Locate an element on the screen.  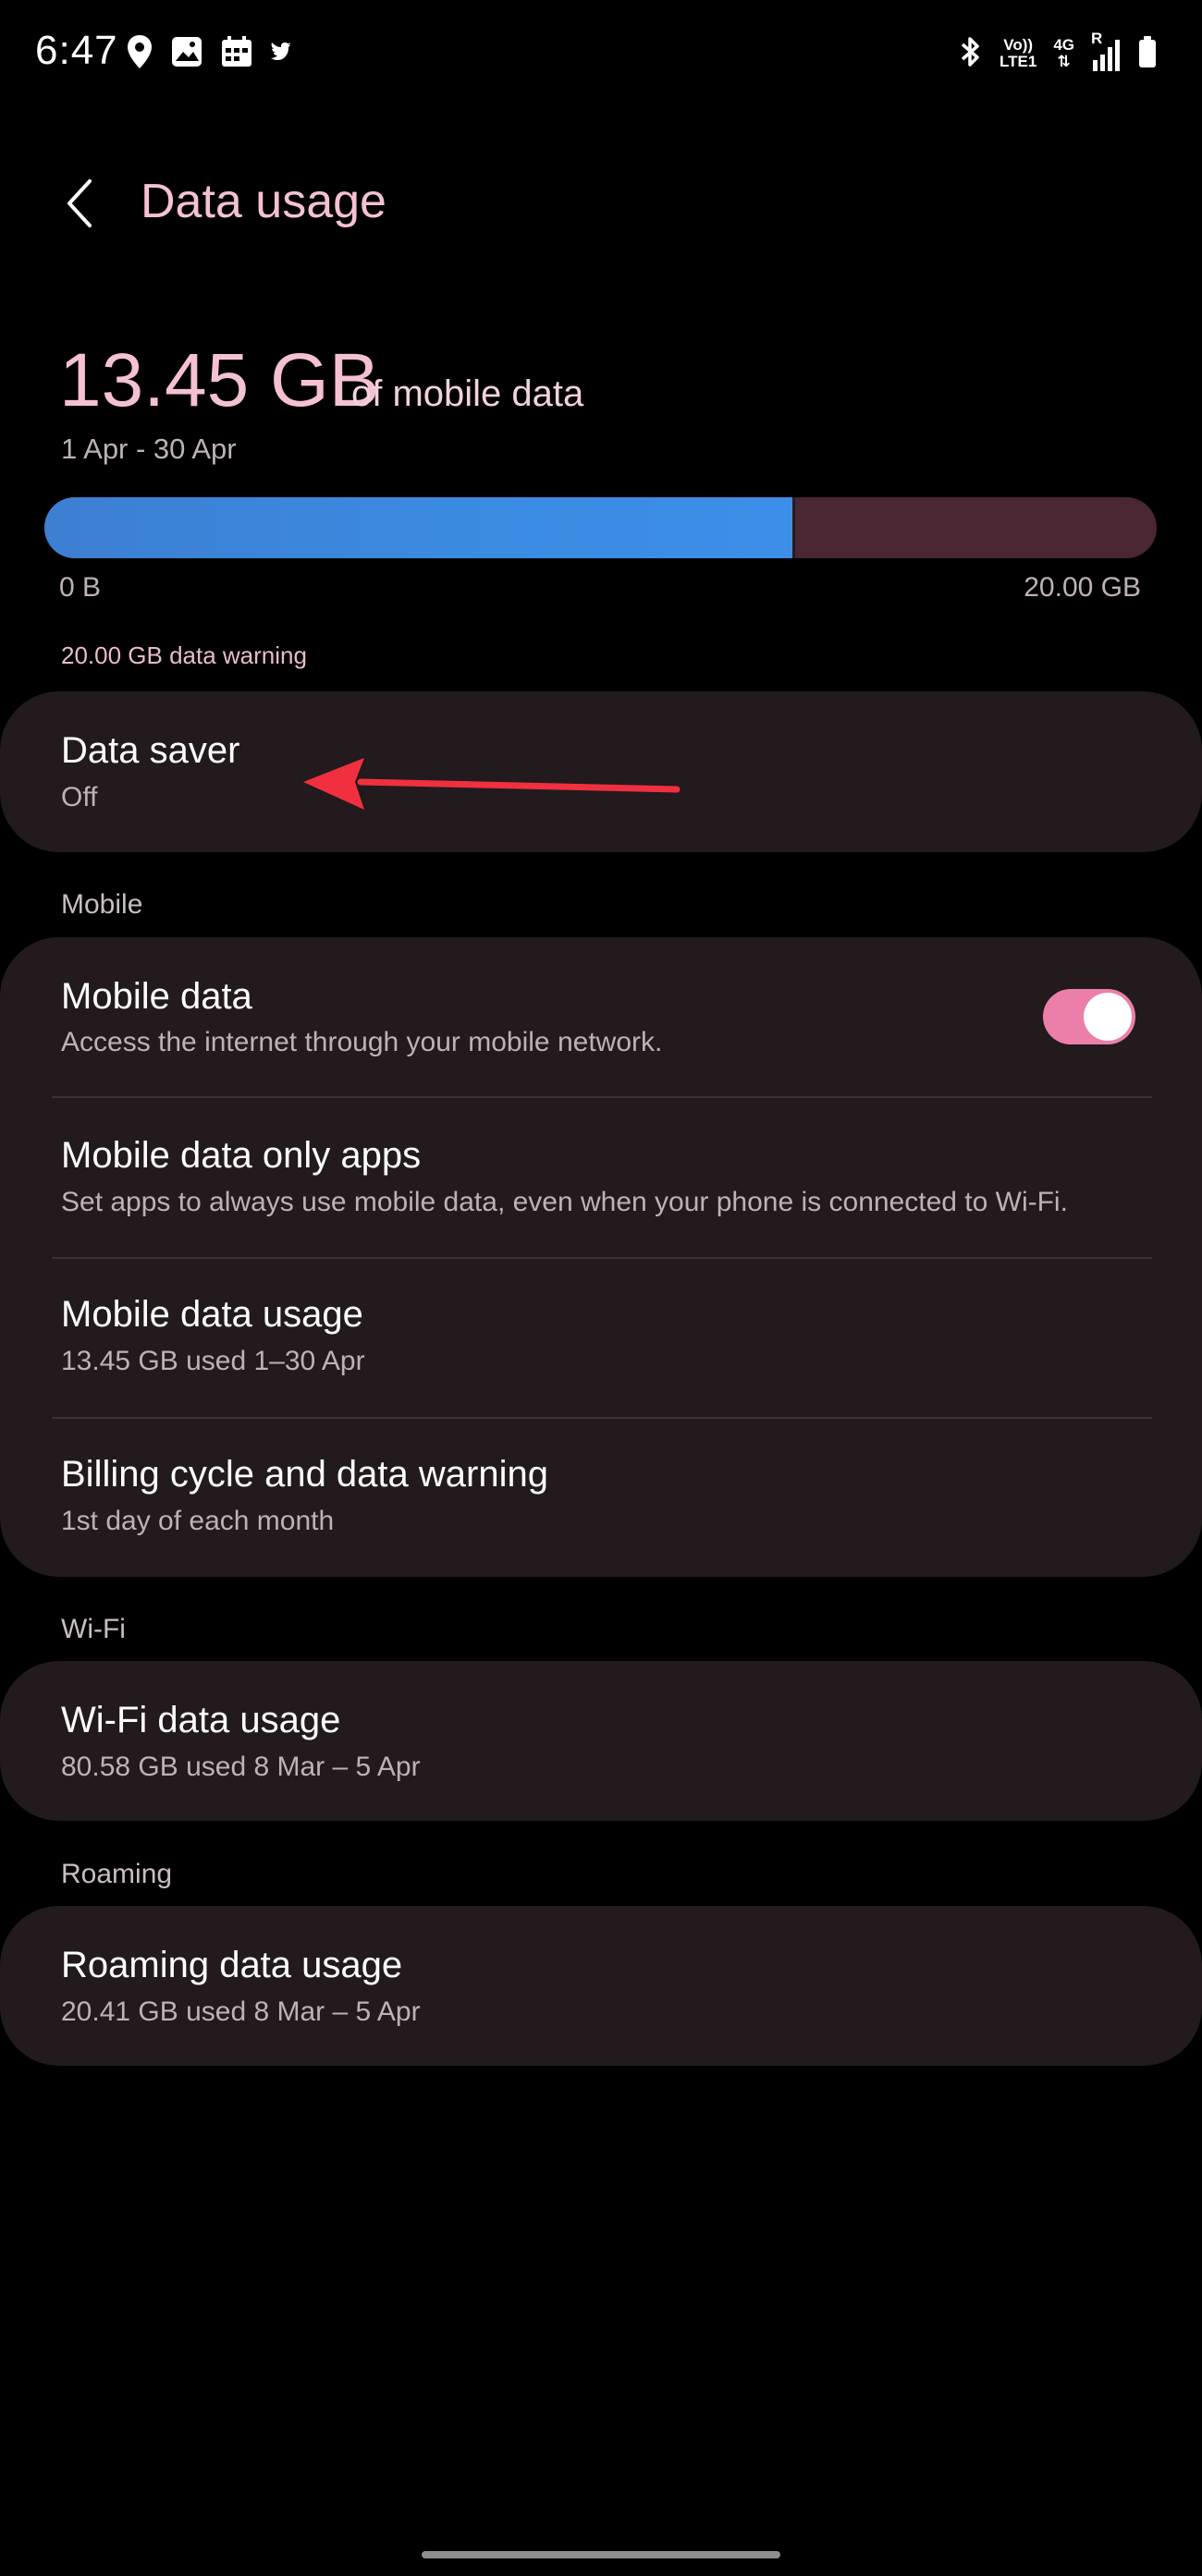
toggle-knob is located at coordinates (1108, 1017).